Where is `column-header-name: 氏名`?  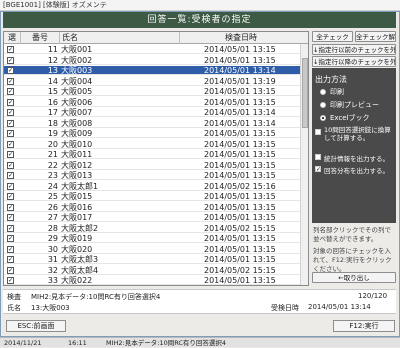
column-header-name: 氏名 is located at coordinates (120, 38).